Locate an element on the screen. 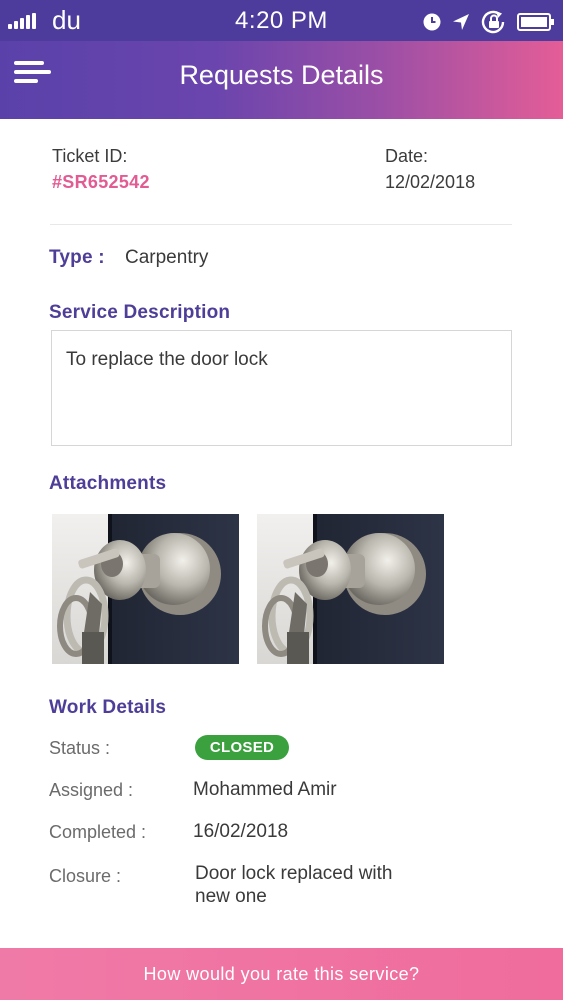 This screenshot has height=1000, width=563. battery-icon is located at coordinates (535, 22).